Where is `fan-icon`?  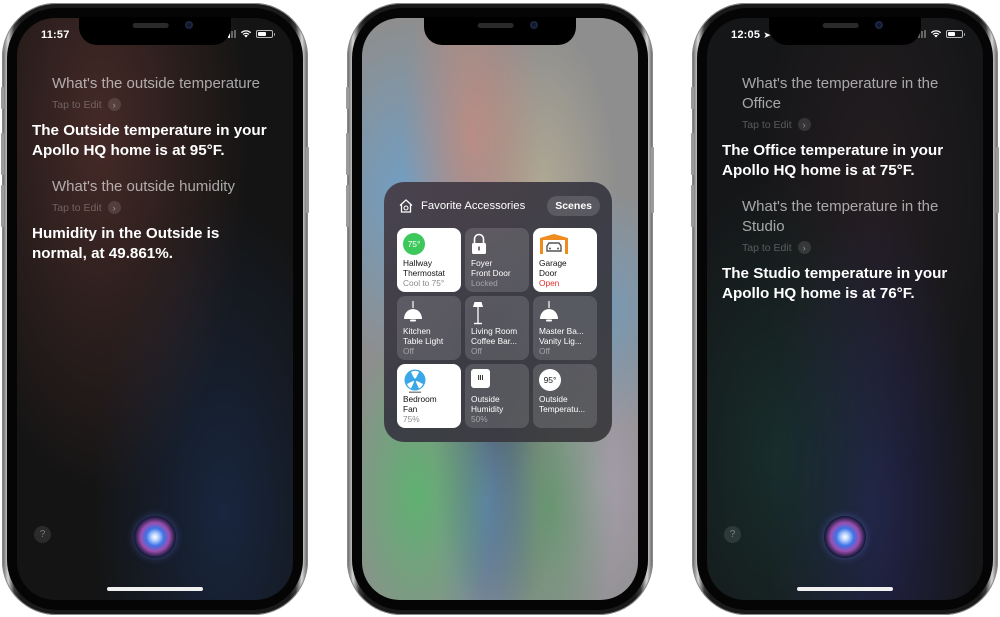 fan-icon is located at coordinates (415, 381).